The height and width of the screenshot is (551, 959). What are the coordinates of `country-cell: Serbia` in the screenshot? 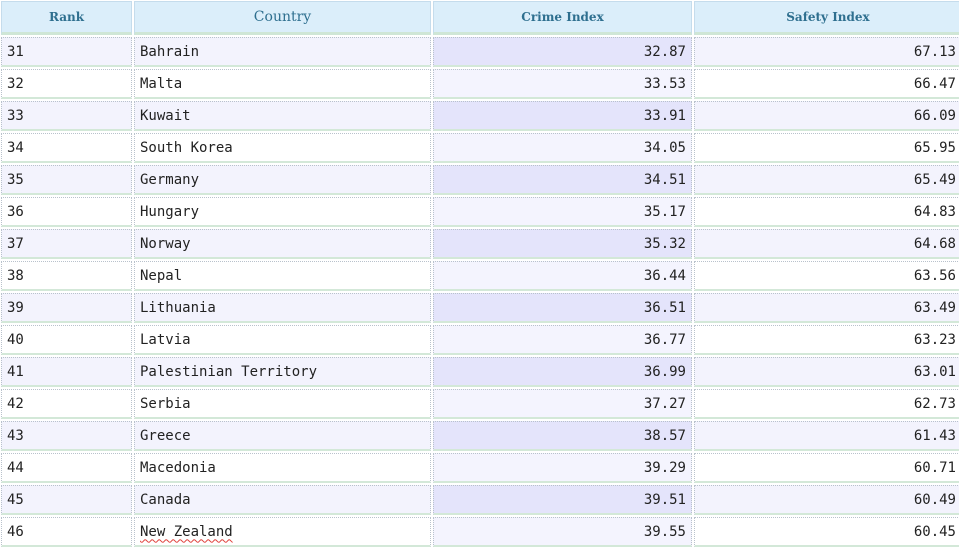 It's located at (282, 404).